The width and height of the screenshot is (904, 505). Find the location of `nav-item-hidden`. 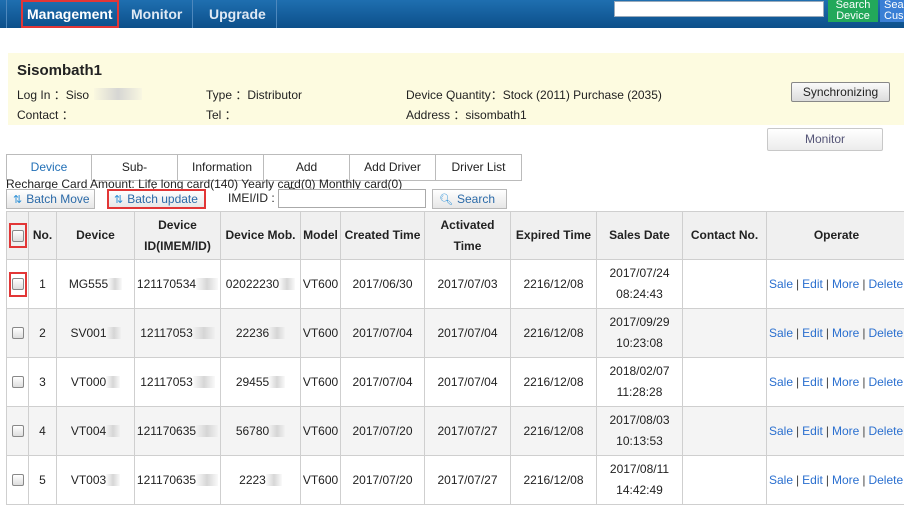

nav-item-hidden is located at coordinates (3, 14).